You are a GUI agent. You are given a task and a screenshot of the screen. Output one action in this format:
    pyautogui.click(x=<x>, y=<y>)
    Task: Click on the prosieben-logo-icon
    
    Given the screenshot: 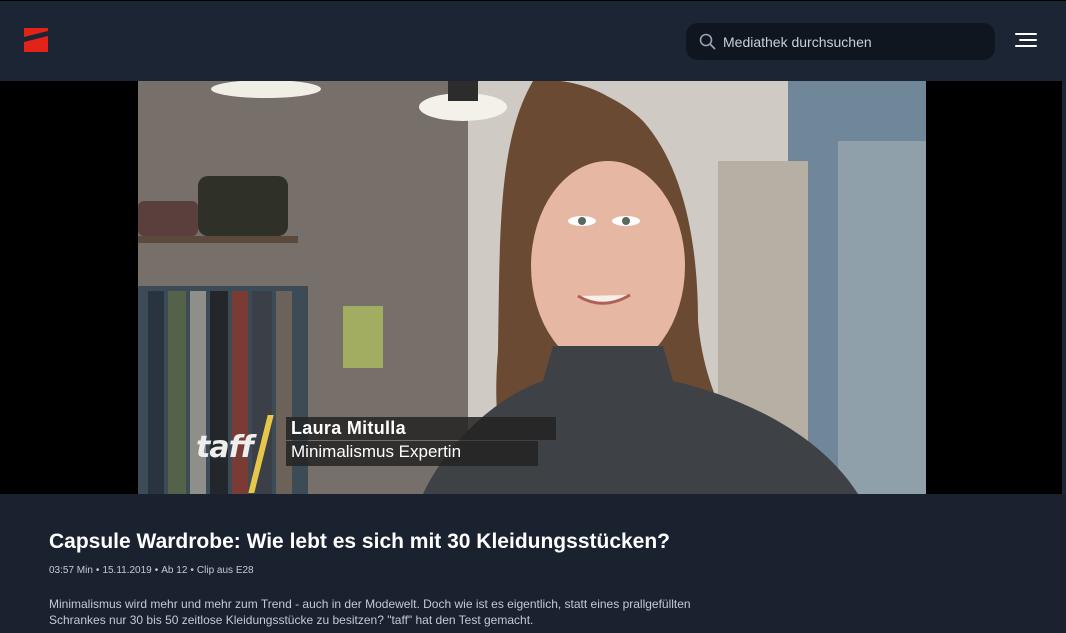 What is the action you would take?
    pyautogui.click(x=36, y=40)
    